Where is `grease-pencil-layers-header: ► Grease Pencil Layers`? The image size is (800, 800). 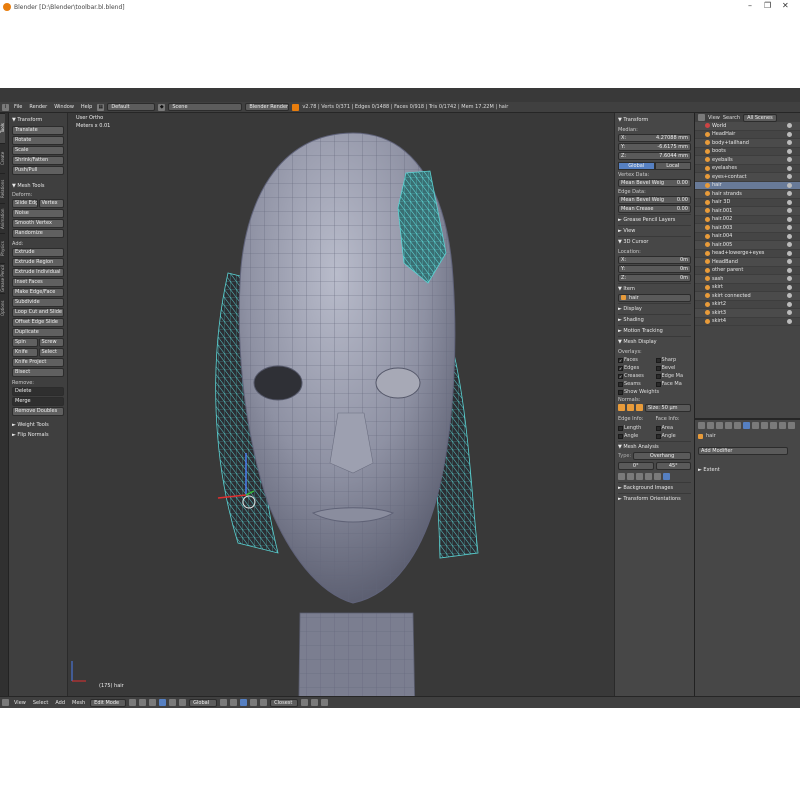
grease-pencil-layers-header: ► Grease Pencil Layers is located at coordinates (654, 219).